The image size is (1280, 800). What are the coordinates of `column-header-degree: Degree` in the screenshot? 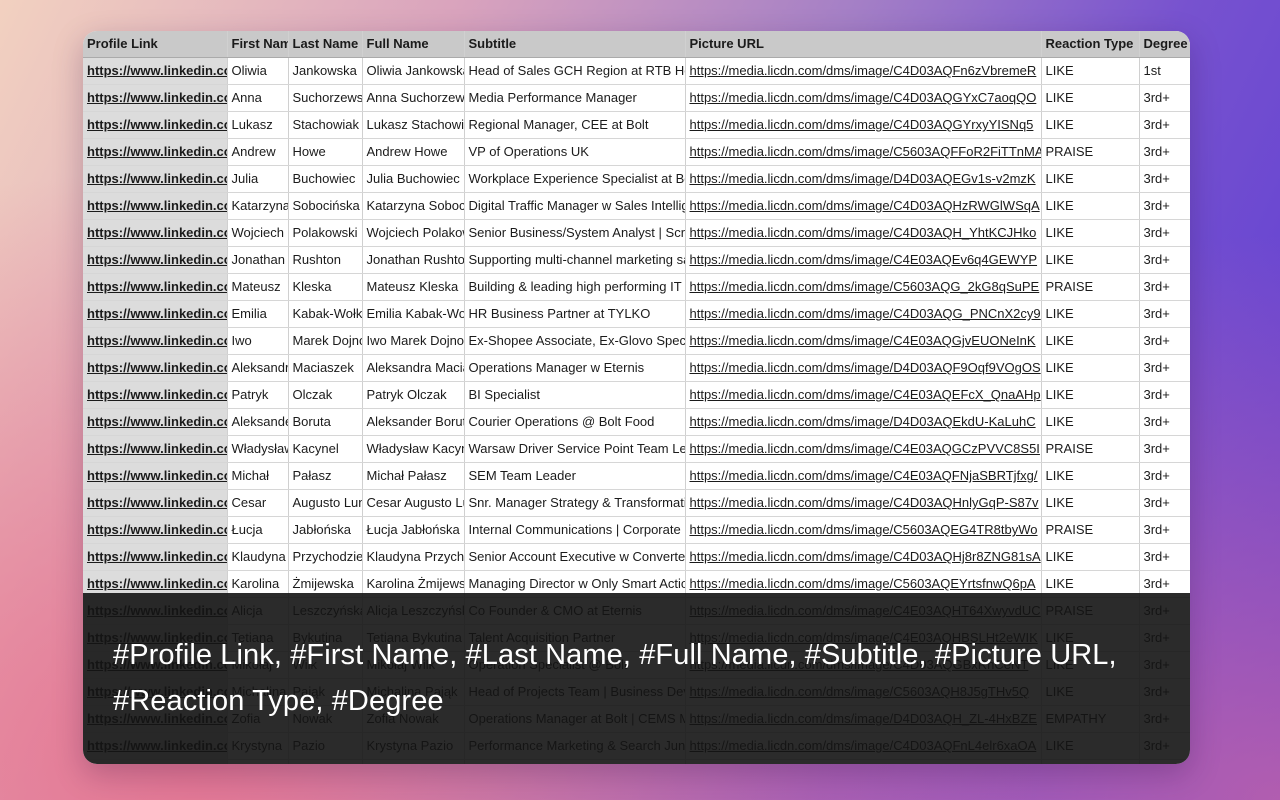 It's located at (1164, 44).